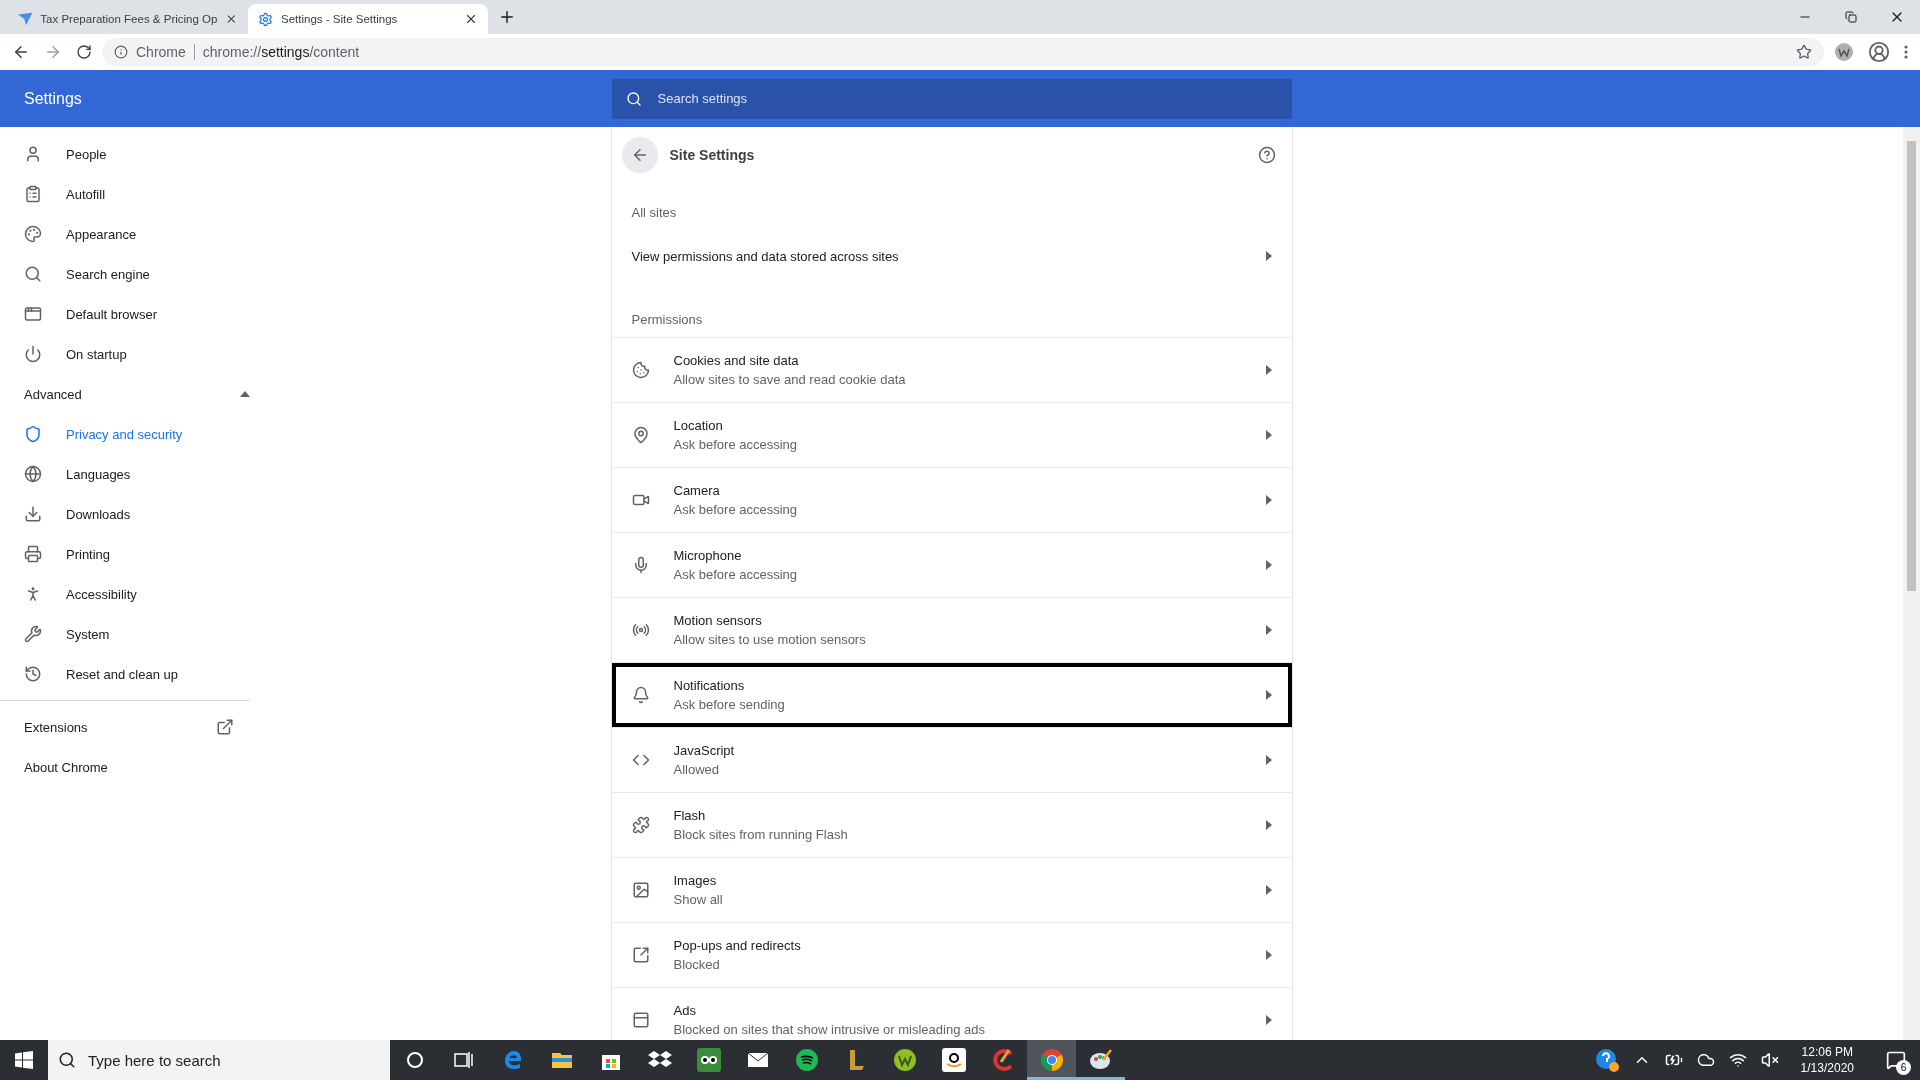 The image size is (1920, 1080). What do you see at coordinates (84, 52) in the screenshot?
I see `reload-icon` at bounding box center [84, 52].